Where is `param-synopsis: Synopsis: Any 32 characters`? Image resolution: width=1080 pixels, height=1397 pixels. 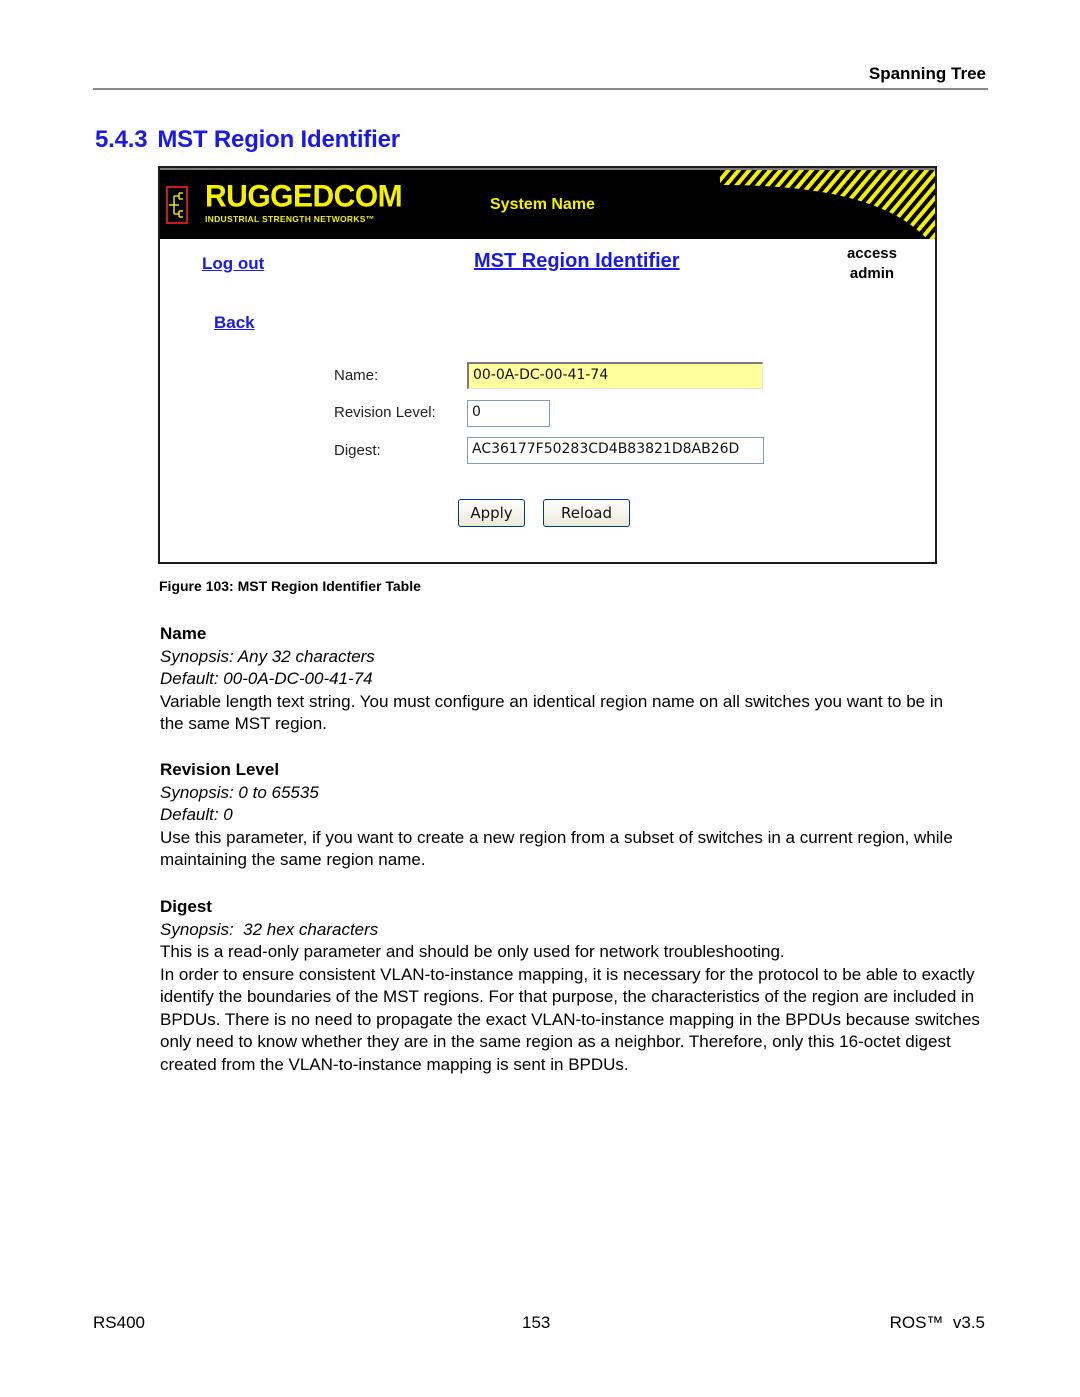
param-synopsis: Synopsis: Any 32 characters is located at coordinates (267, 656).